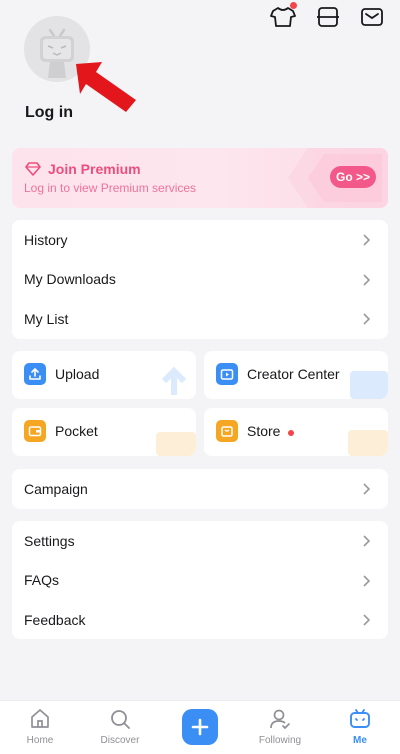 This screenshot has width=400, height=754. Describe the element at coordinates (227, 431) in the screenshot. I see `store-icon` at that location.